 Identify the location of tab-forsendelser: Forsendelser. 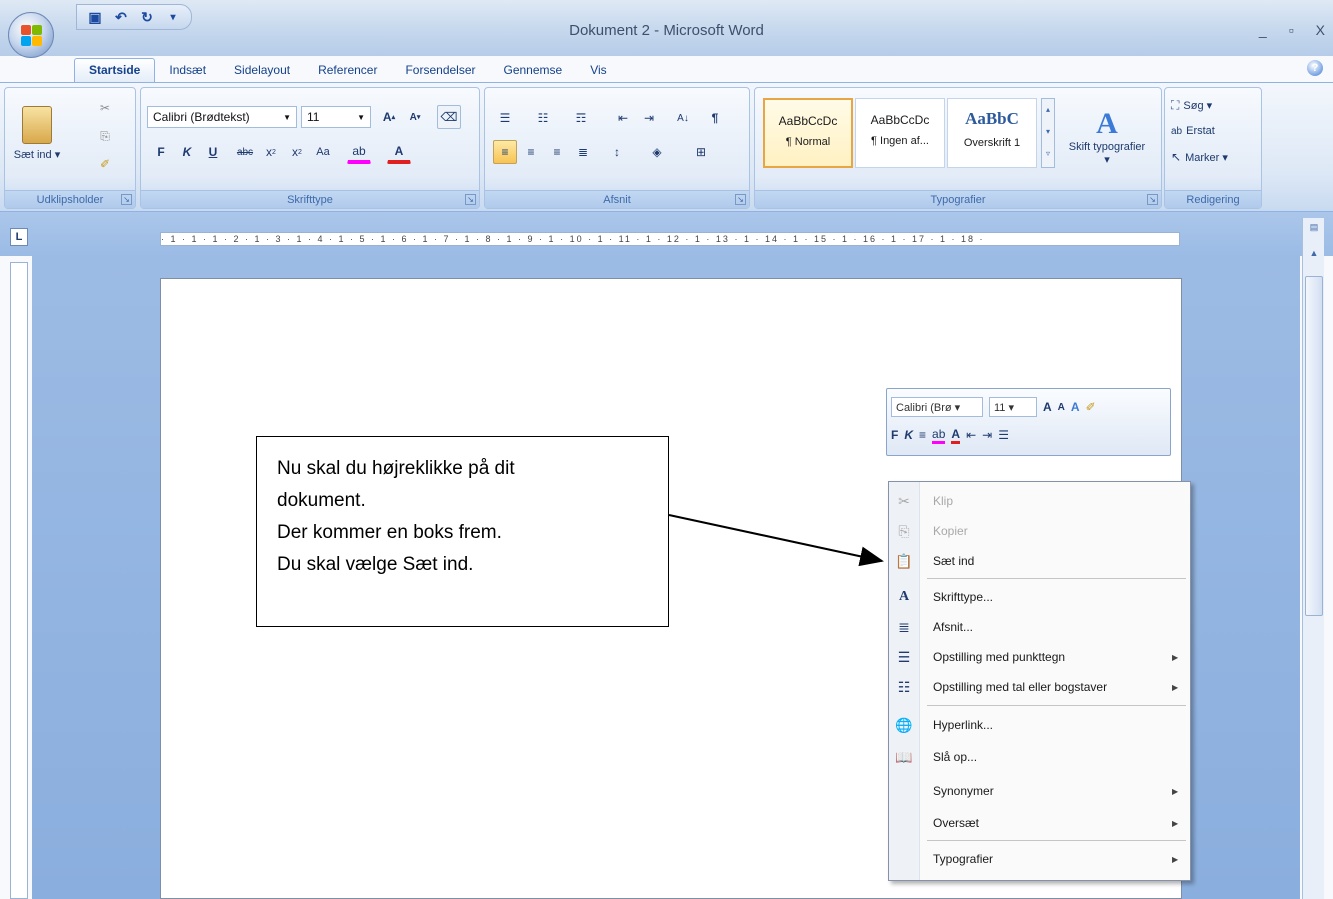
(440, 70).